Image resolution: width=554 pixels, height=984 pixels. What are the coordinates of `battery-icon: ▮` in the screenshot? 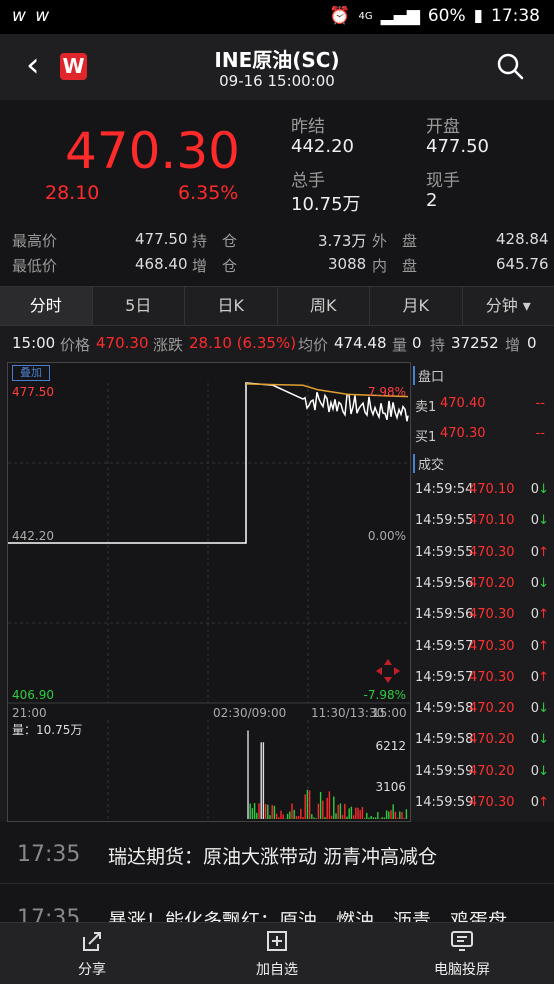 It's located at (478, 16).